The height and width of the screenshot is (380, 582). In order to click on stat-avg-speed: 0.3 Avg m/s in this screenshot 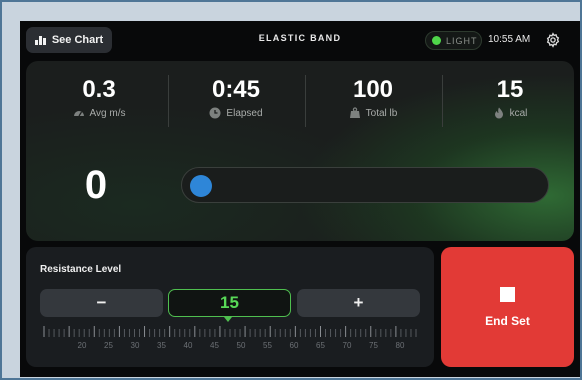, I will do `click(99, 105)`.